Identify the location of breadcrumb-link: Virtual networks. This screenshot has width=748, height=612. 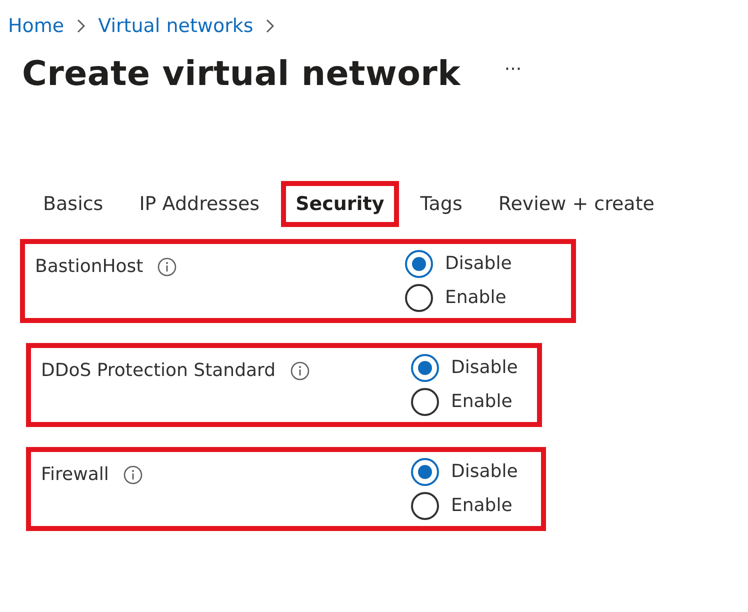
(176, 26).